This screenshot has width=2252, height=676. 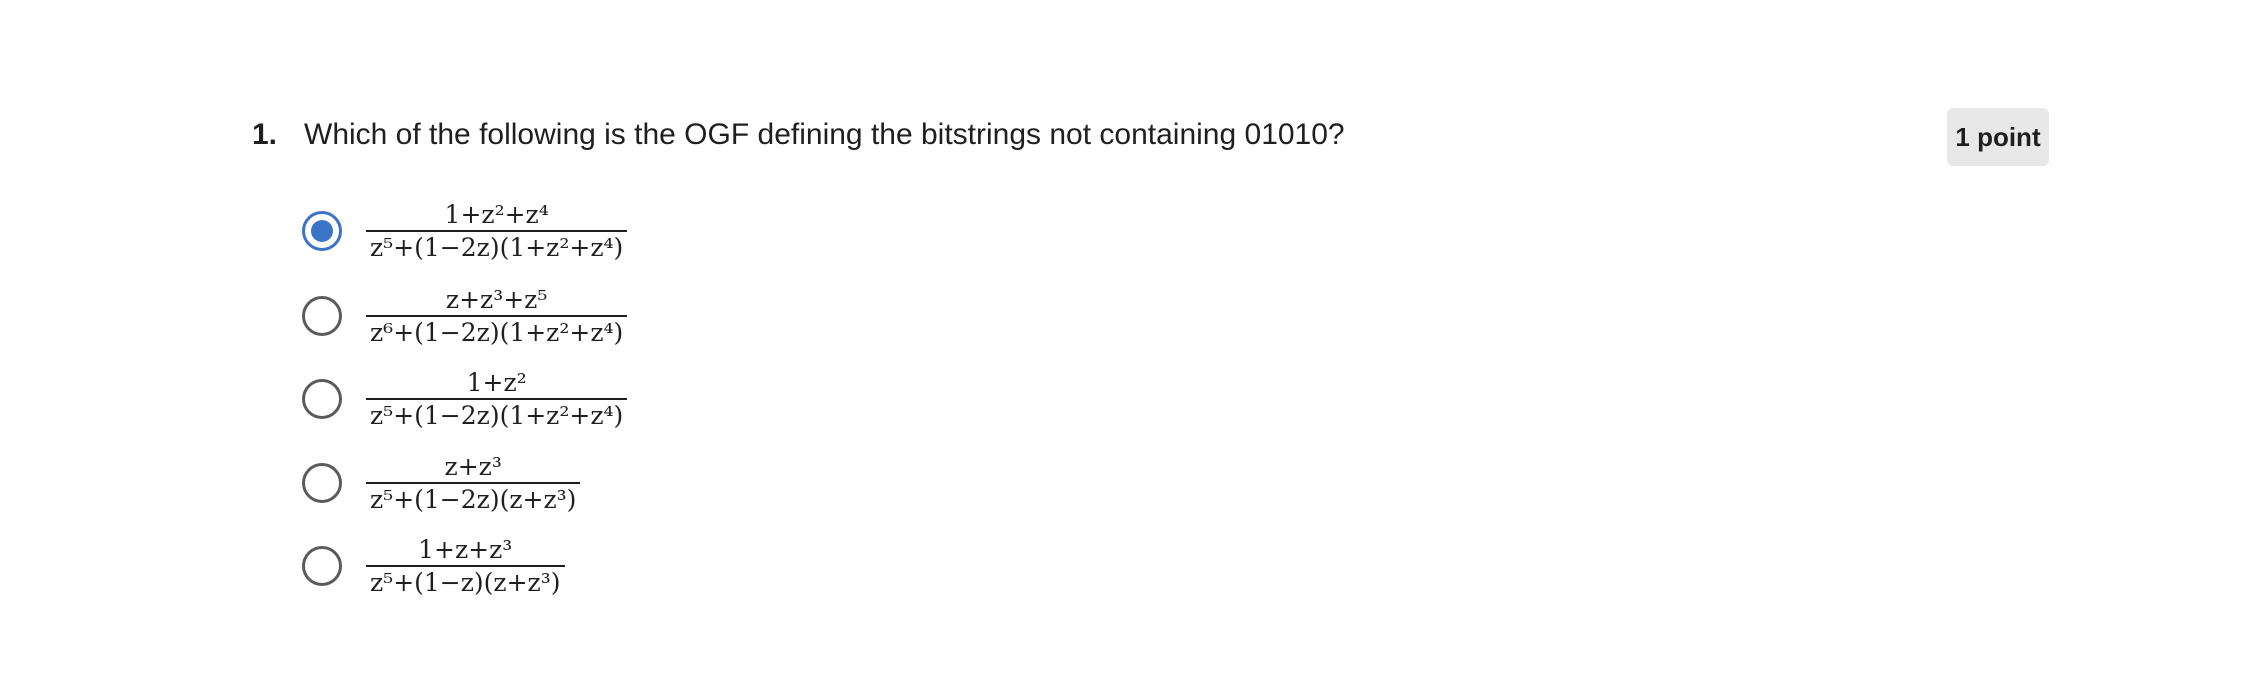 I want to click on points-badge: 1 point, so click(x=1998, y=137).